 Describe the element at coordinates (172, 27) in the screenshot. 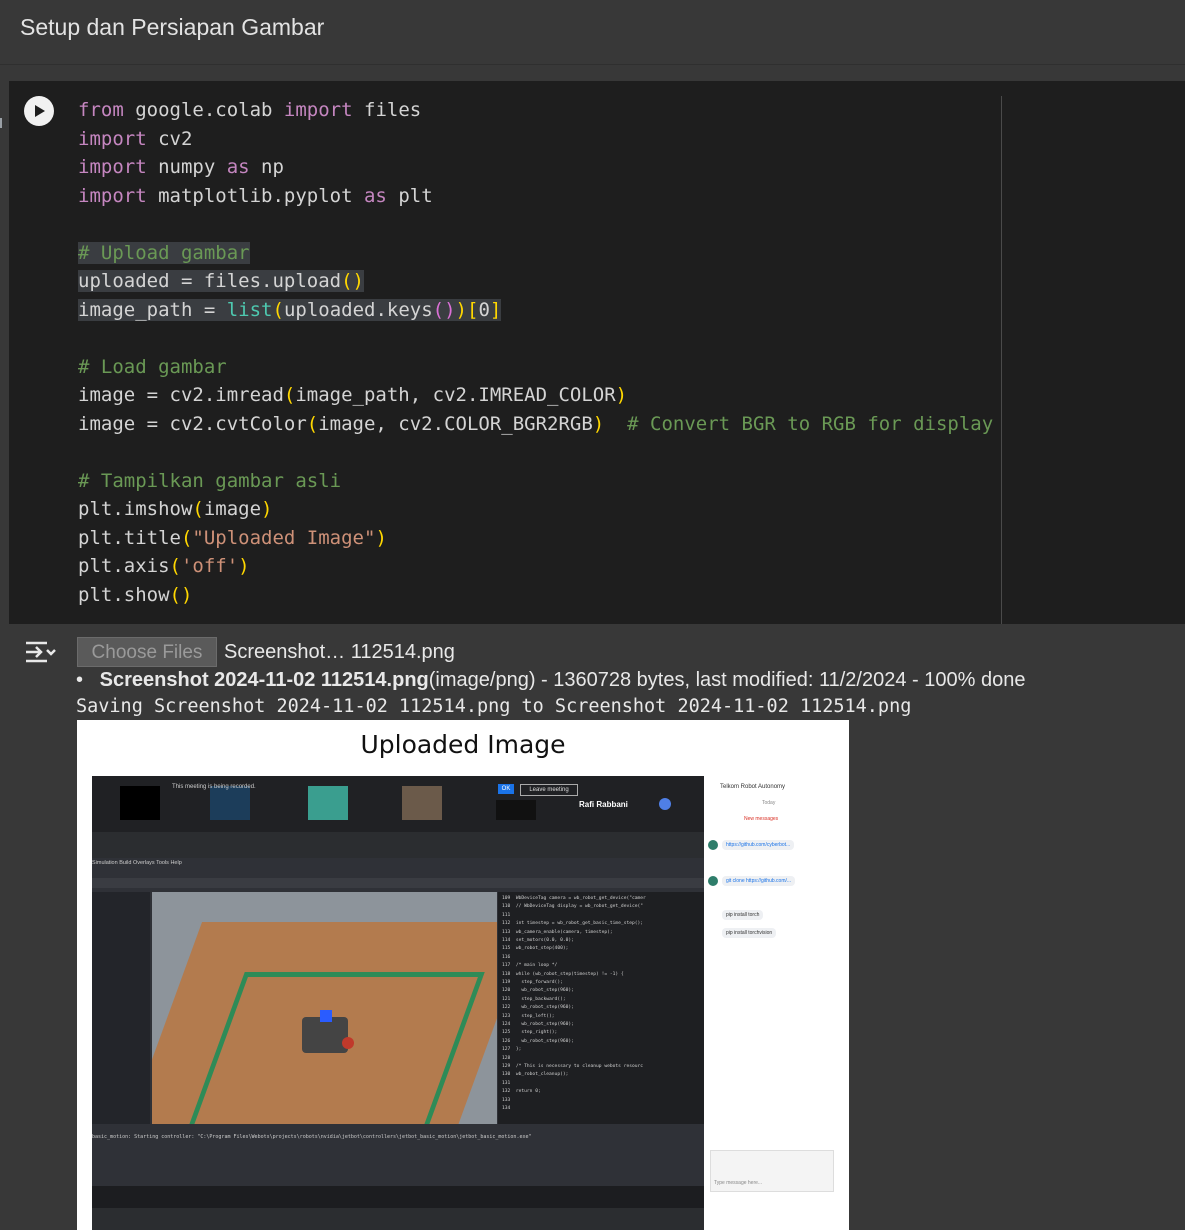

I see `section-title: Setup dan Persiapan Gambar` at that location.